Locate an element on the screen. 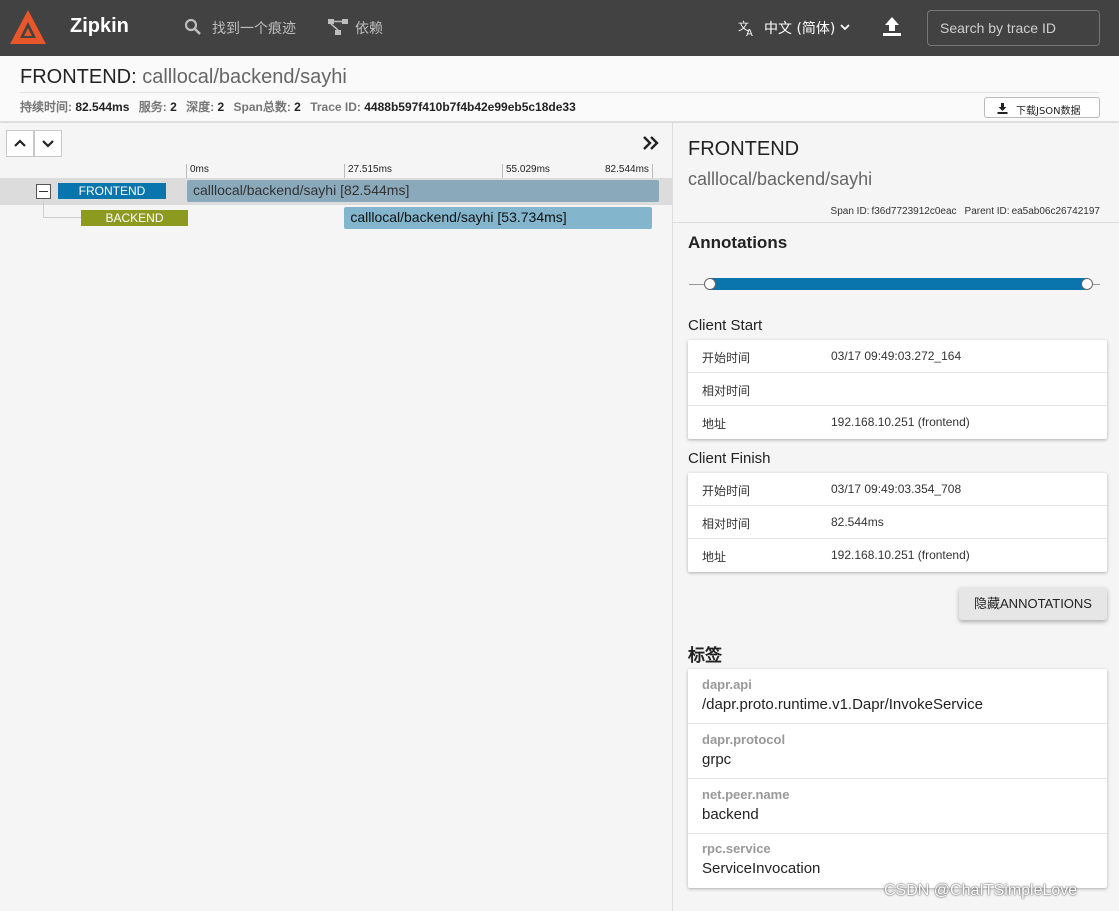  translate-icon: 文 A is located at coordinates (745, 28).